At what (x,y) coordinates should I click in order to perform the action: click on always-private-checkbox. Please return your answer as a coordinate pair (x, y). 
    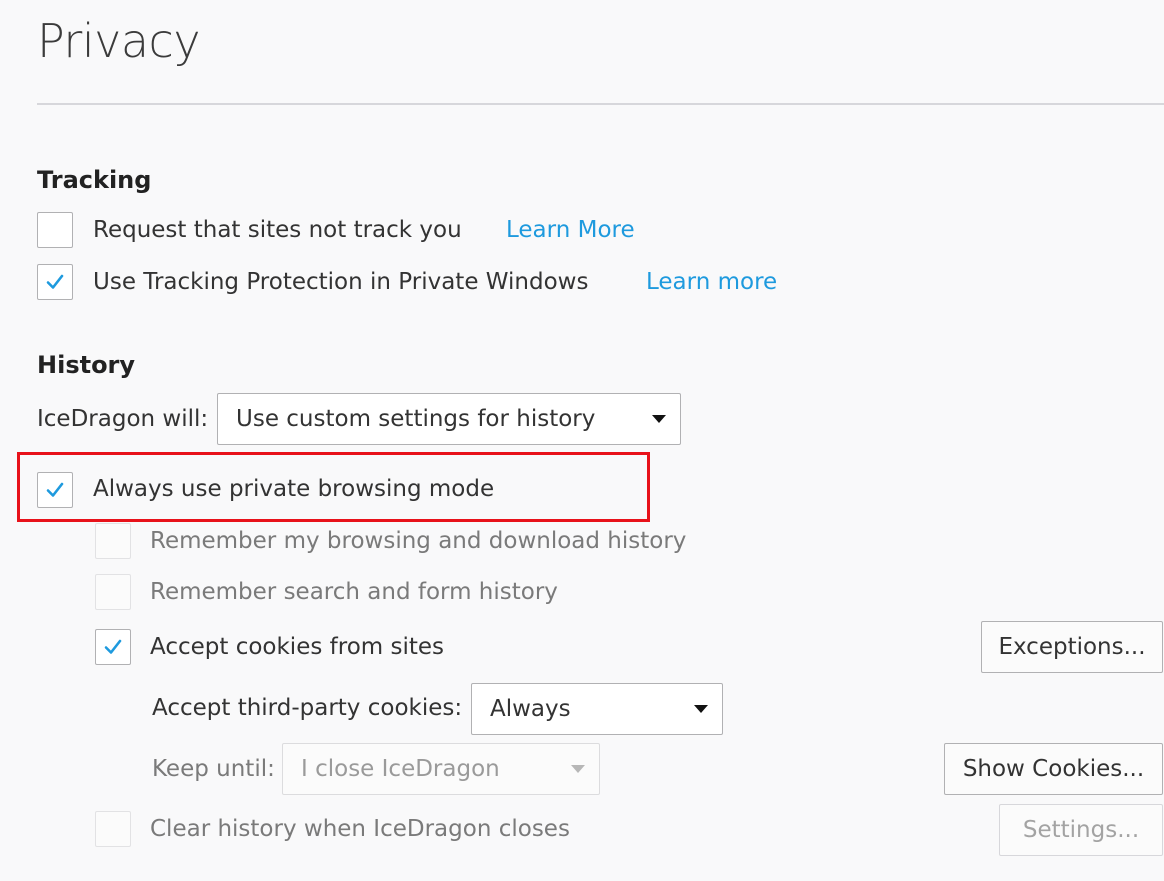
    Looking at the image, I should click on (55, 490).